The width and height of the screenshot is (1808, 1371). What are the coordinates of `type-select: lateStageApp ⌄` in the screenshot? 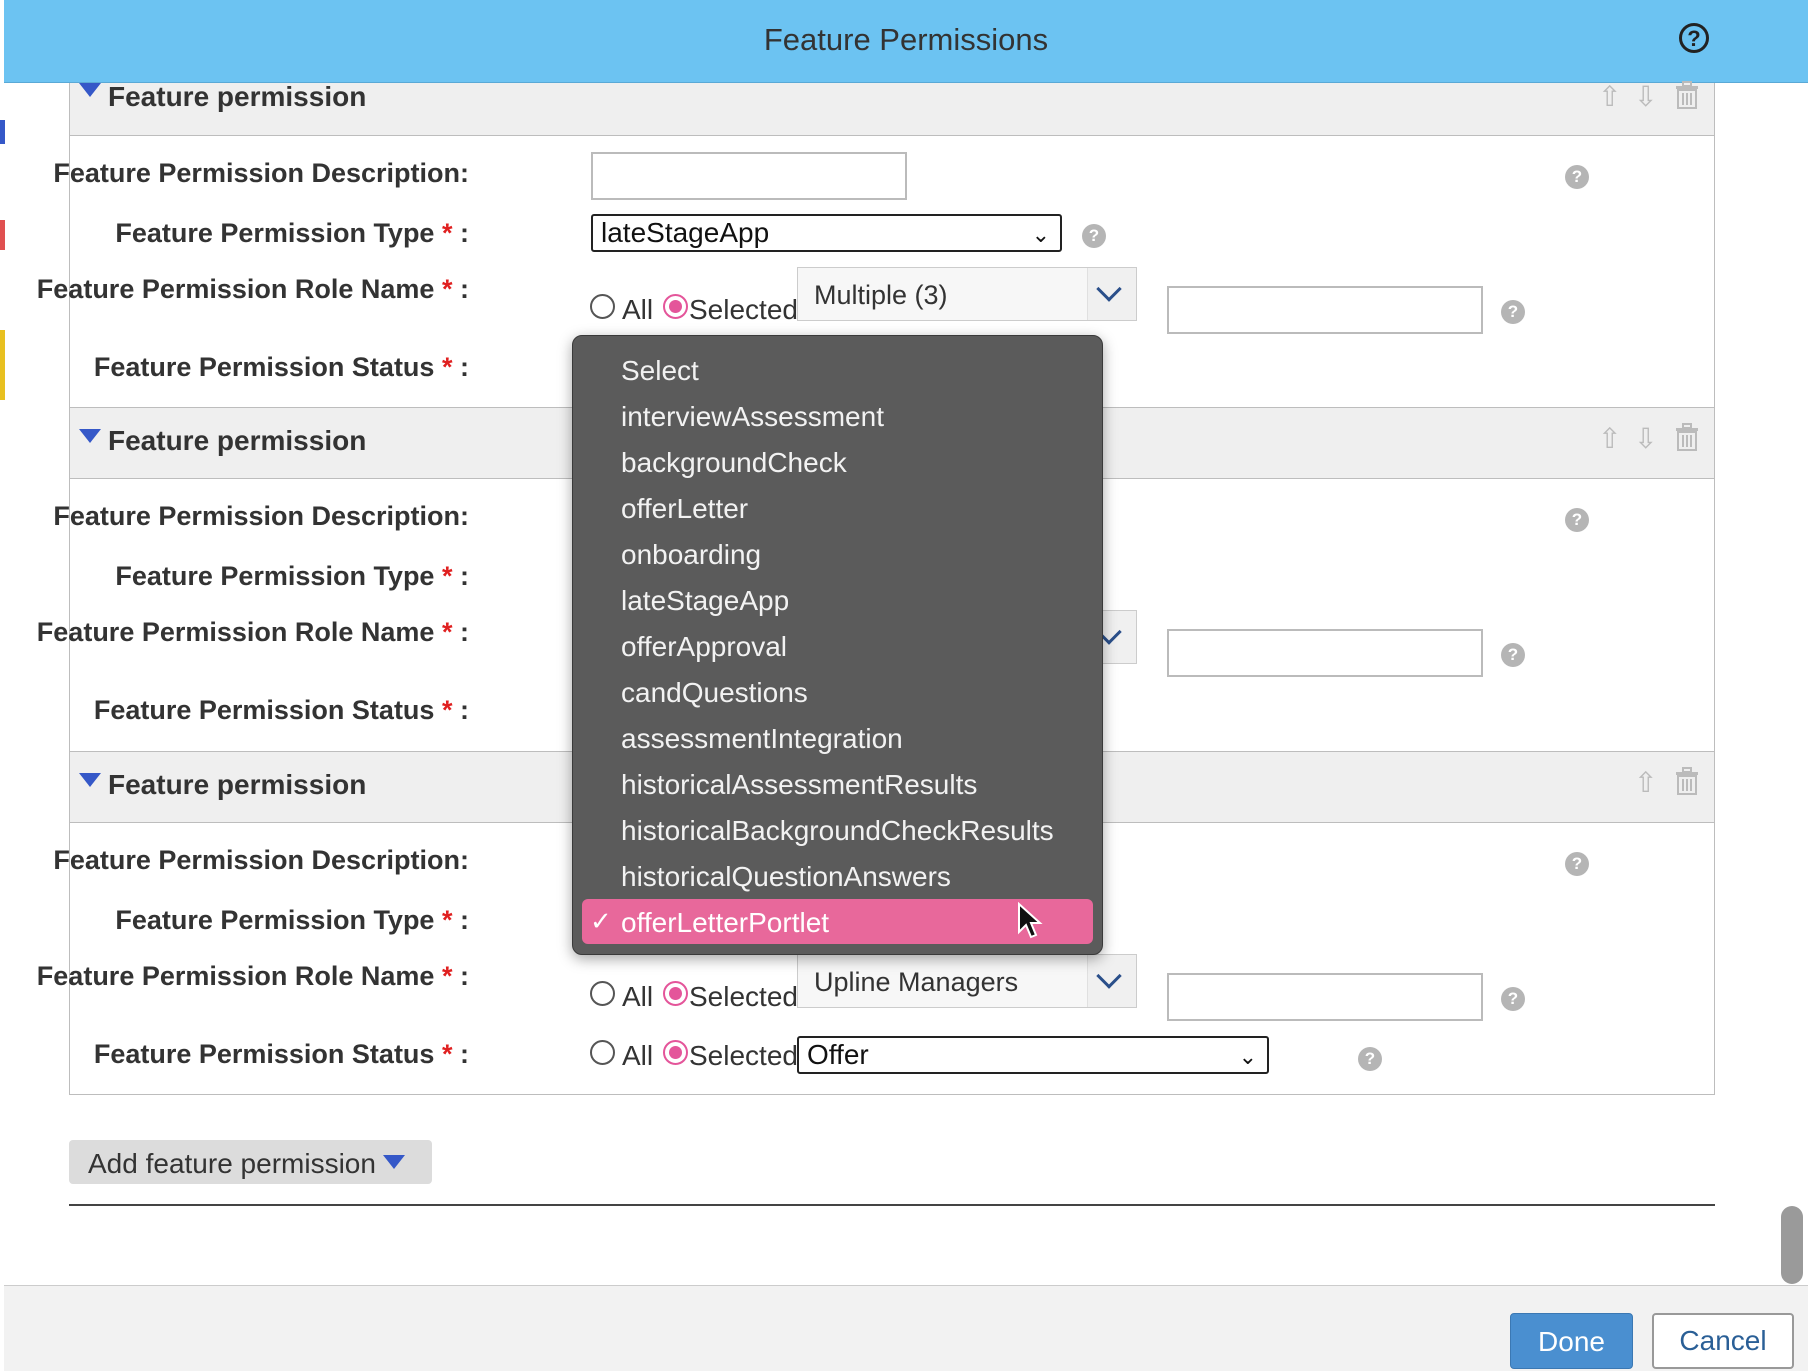 It's located at (826, 233).